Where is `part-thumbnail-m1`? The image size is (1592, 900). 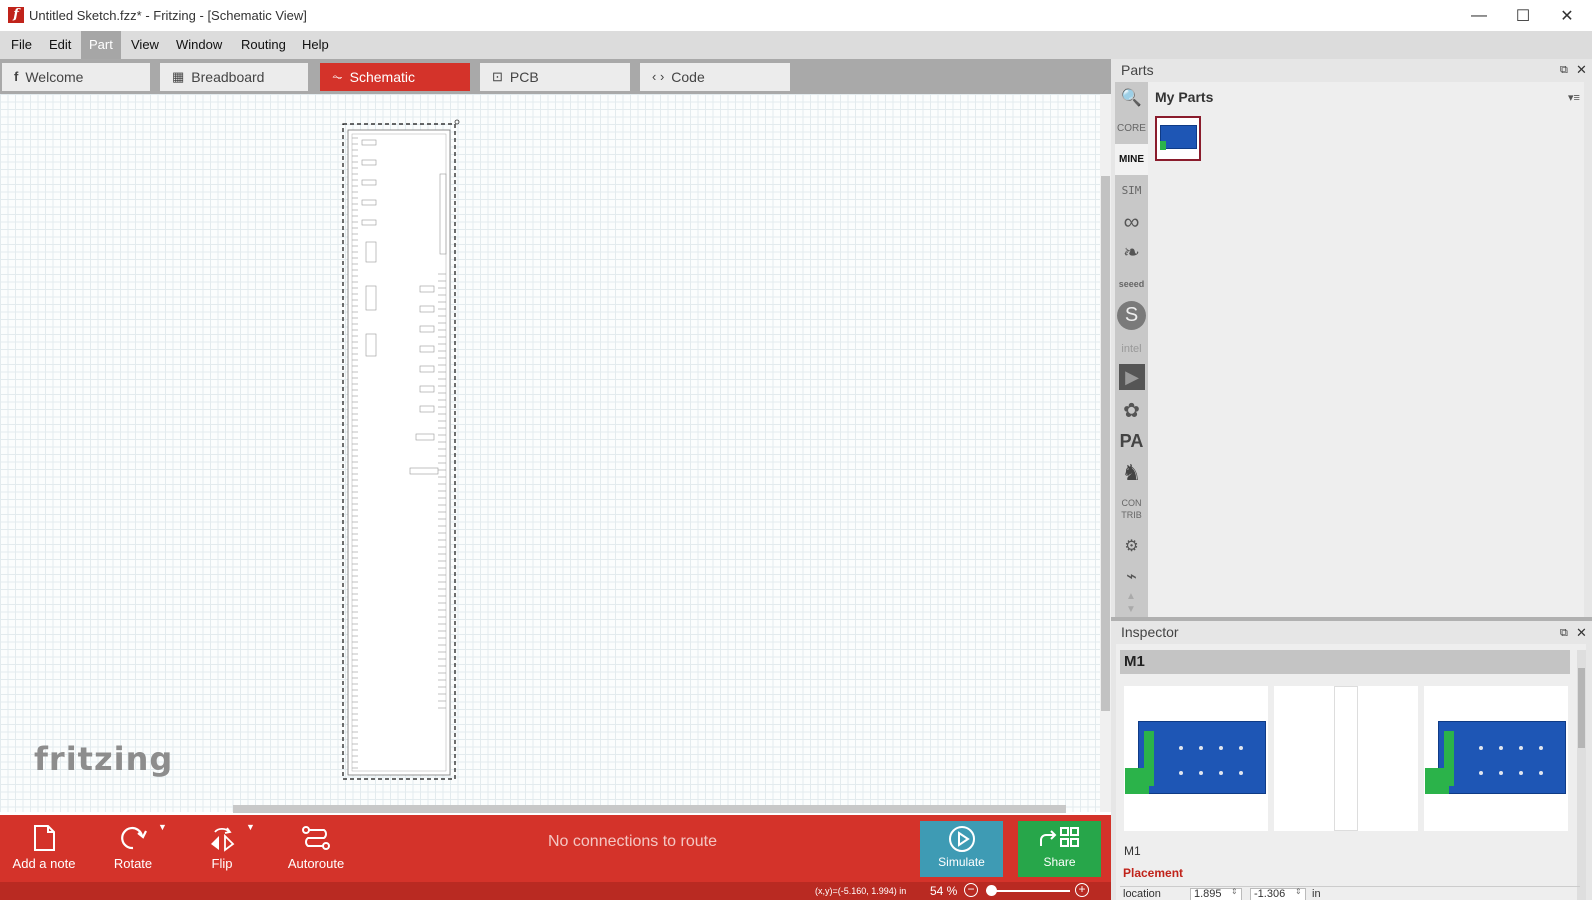
part-thumbnail-m1 is located at coordinates (1178, 138).